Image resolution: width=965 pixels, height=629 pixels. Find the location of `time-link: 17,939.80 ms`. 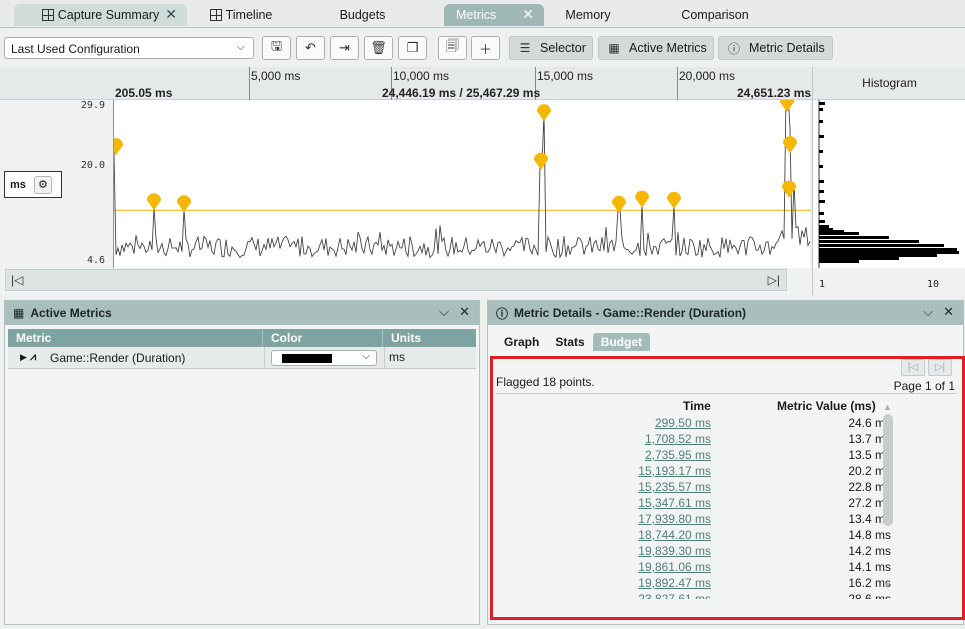

time-link: 17,939.80 ms is located at coordinates (674, 519).